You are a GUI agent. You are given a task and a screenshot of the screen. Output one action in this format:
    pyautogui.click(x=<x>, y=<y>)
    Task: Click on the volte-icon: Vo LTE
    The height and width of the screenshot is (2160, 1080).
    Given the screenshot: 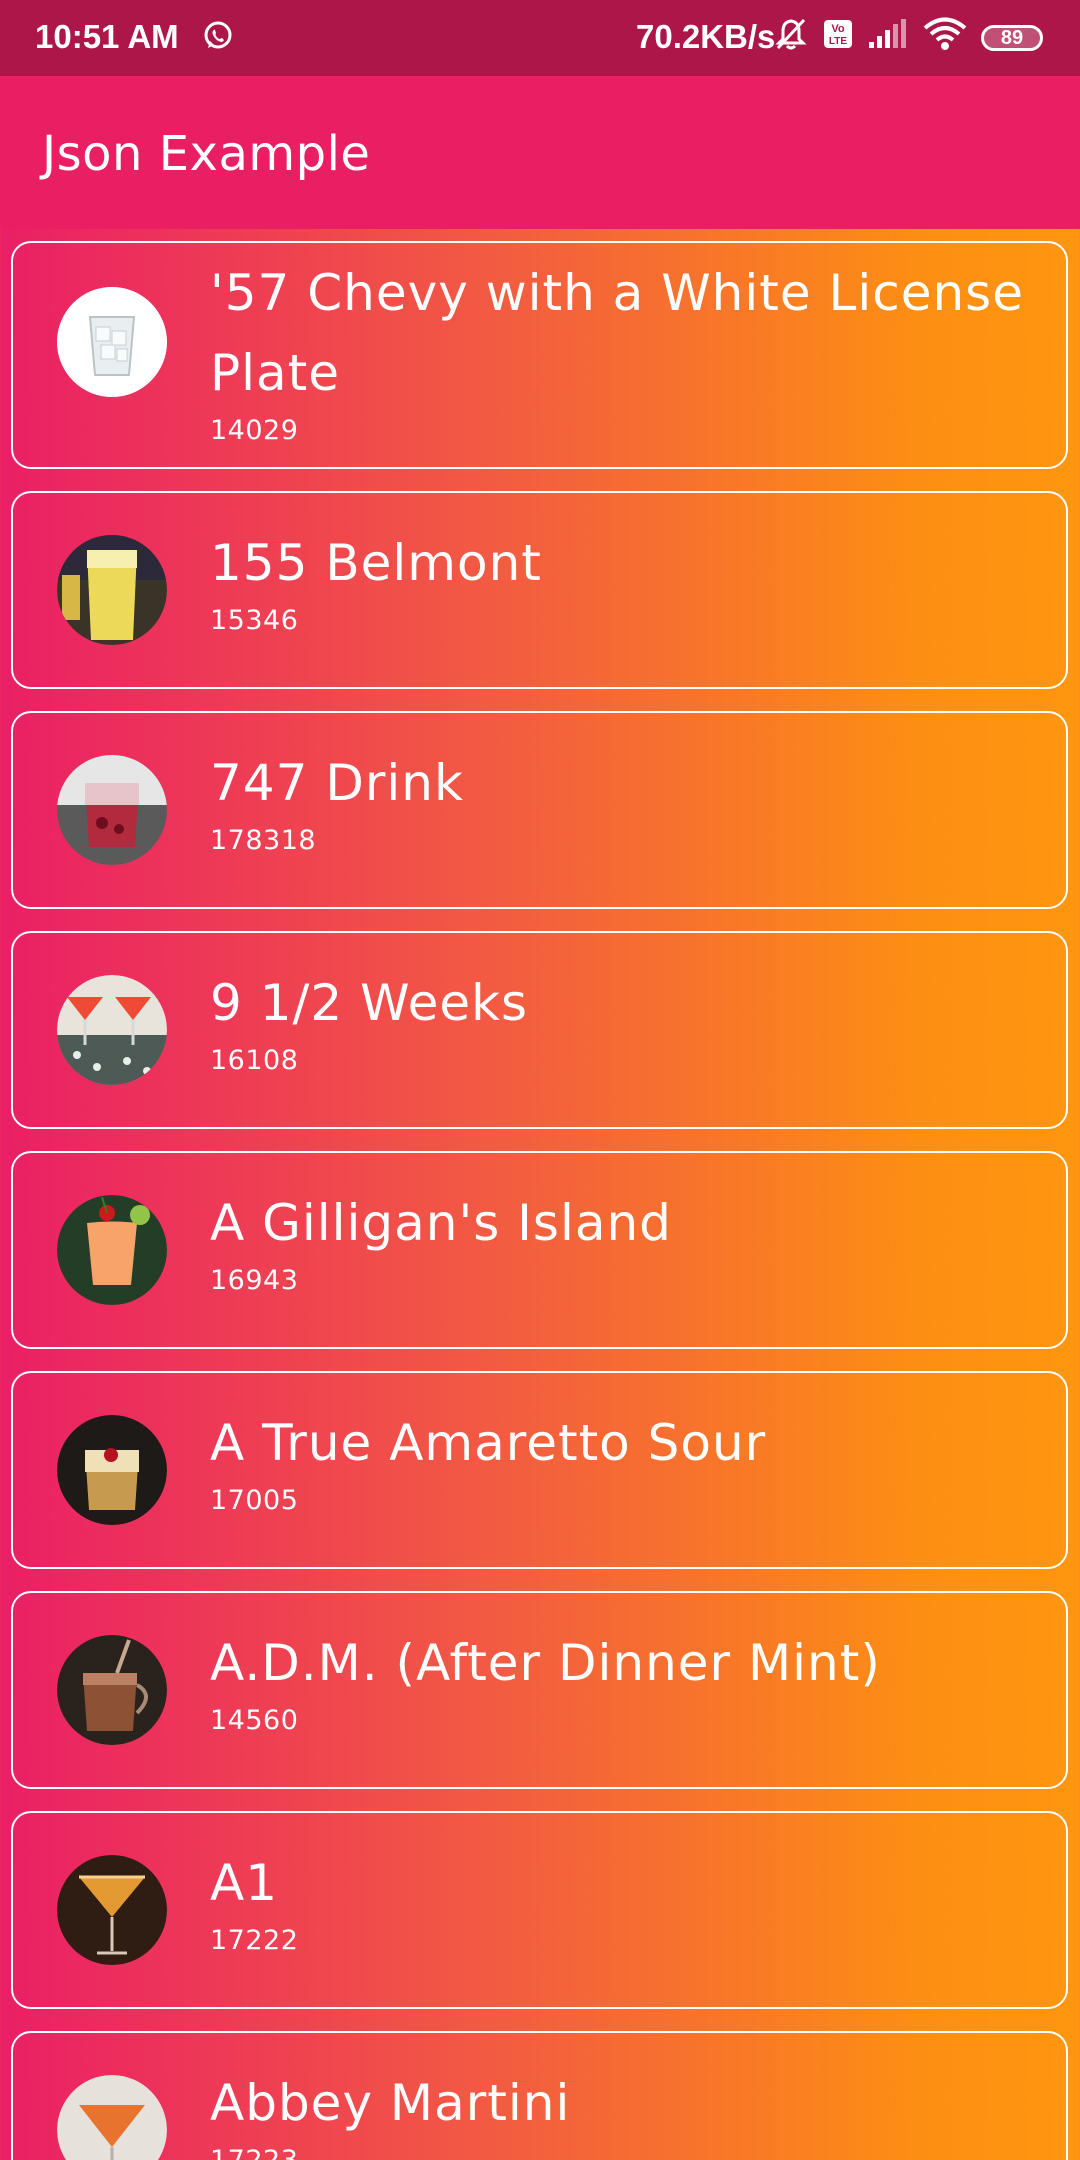 What is the action you would take?
    pyautogui.click(x=838, y=38)
    